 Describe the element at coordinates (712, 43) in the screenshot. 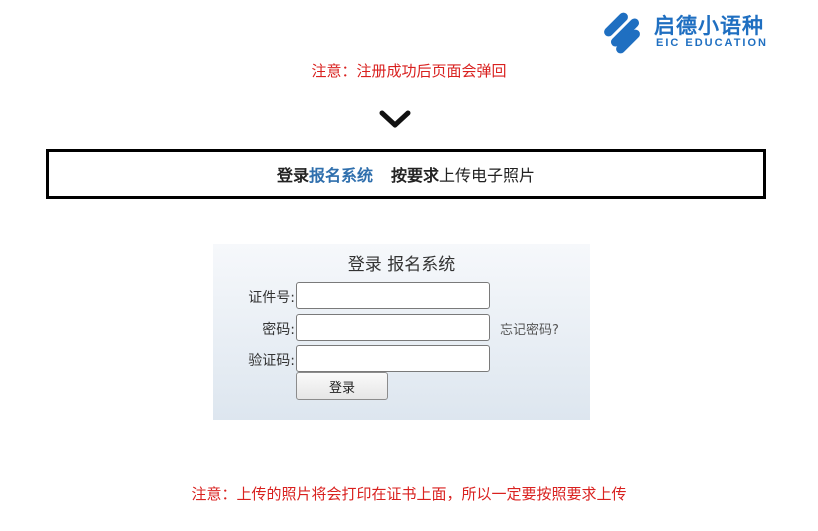

I see `logo-name-en: EIC EDUCATION` at that location.